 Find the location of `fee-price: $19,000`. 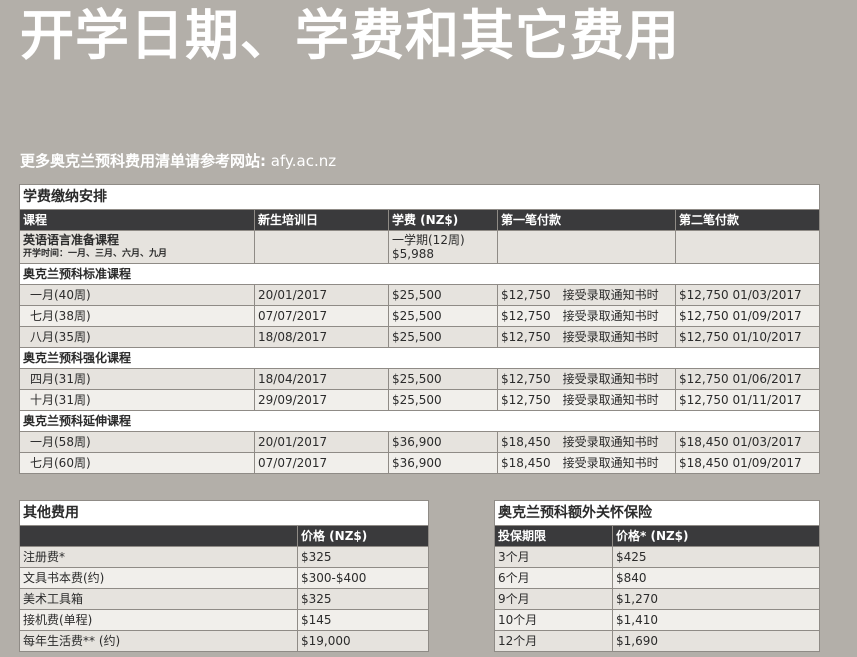

fee-price: $19,000 is located at coordinates (363, 641).